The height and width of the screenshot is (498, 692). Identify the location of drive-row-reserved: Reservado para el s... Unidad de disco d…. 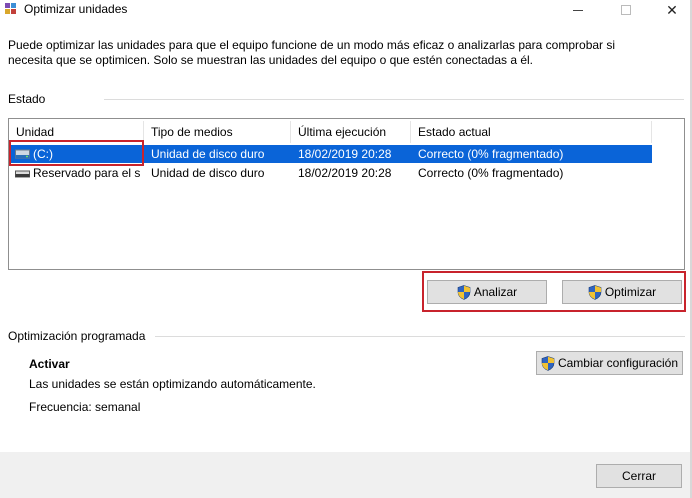
(330, 173).